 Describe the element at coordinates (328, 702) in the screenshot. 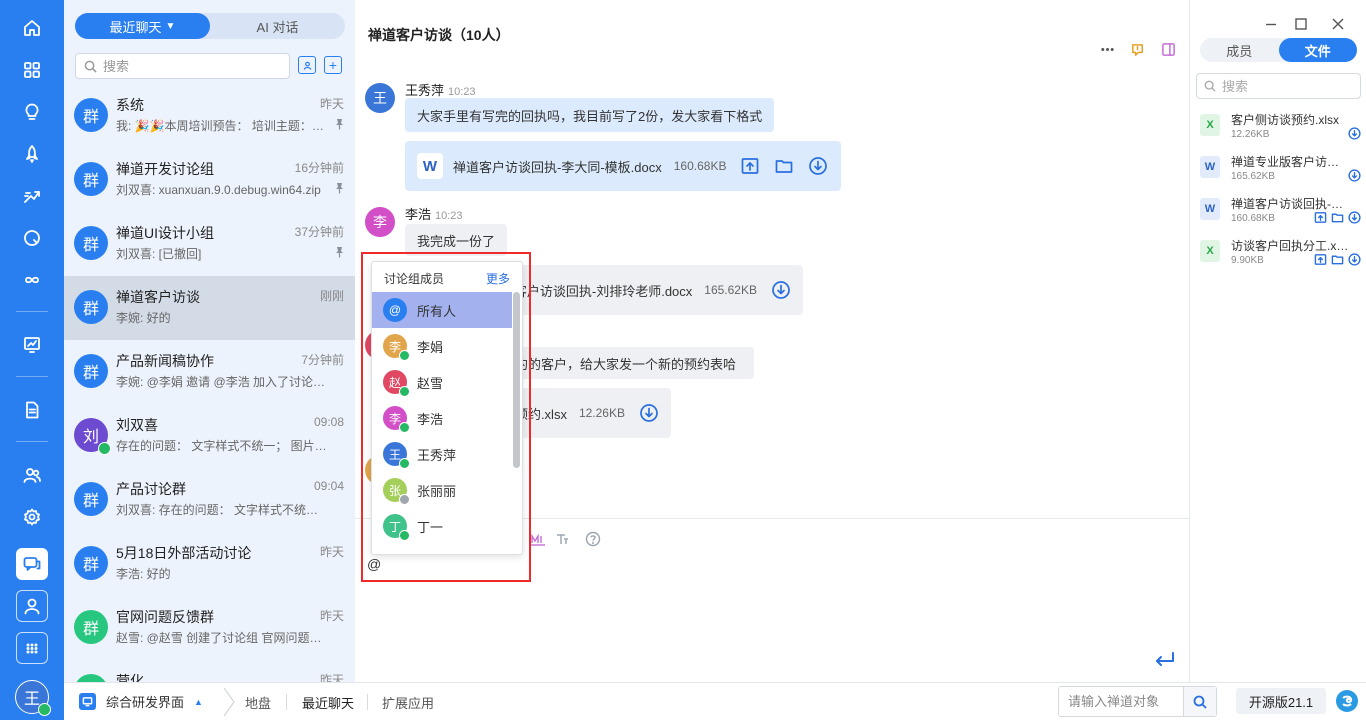

I see `bottom-tab-recent-chats: 最近聊天` at that location.